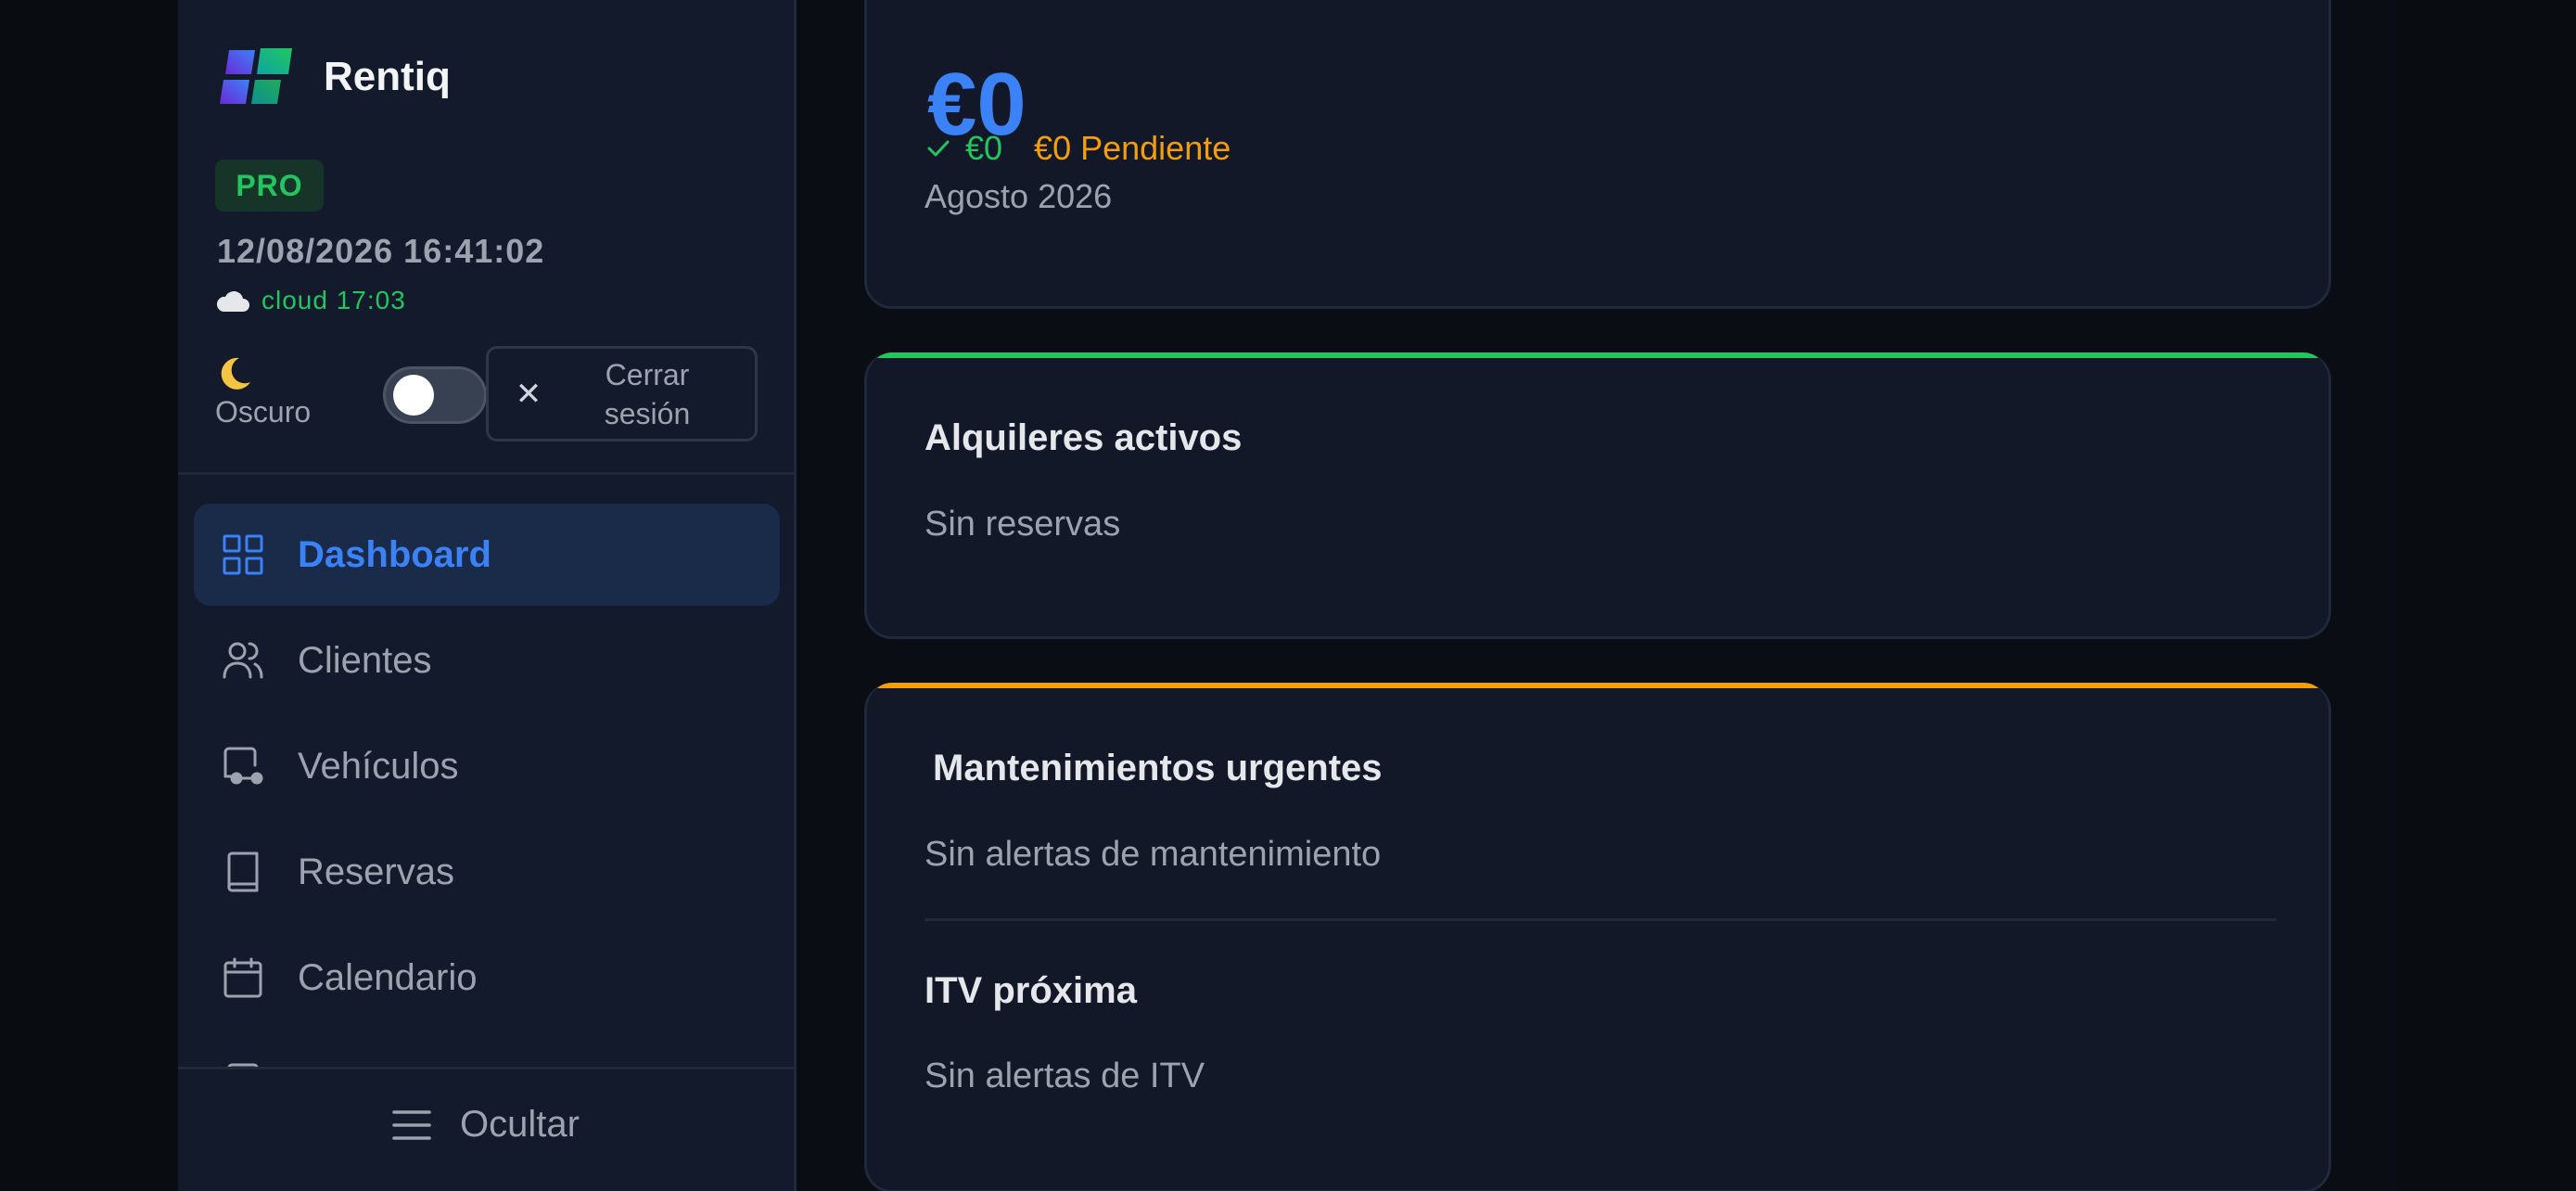 Image resolution: width=2576 pixels, height=1191 pixels. What do you see at coordinates (1598, 495) in the screenshot?
I see `active-rentals-card: Alquileres activos Sin reservas` at bounding box center [1598, 495].